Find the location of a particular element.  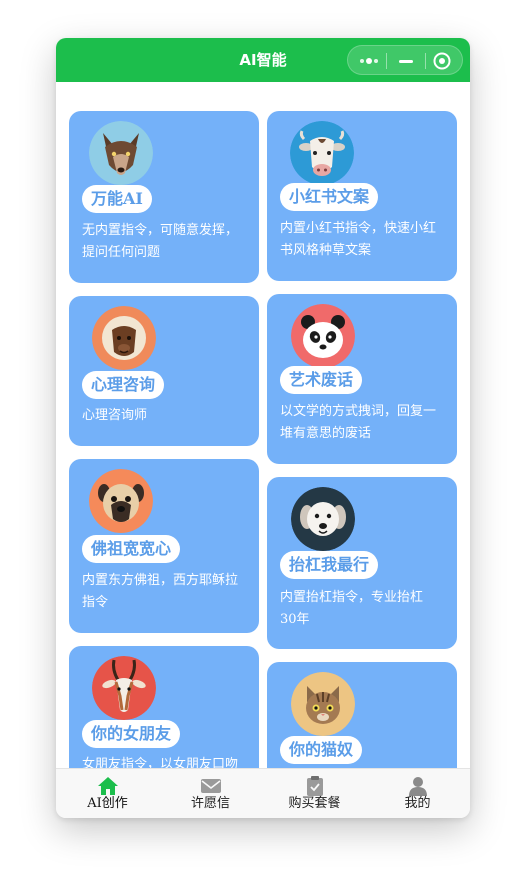

card-description: 无内置指令，可随意发挥，提问任何问题 is located at coordinates (160, 241).